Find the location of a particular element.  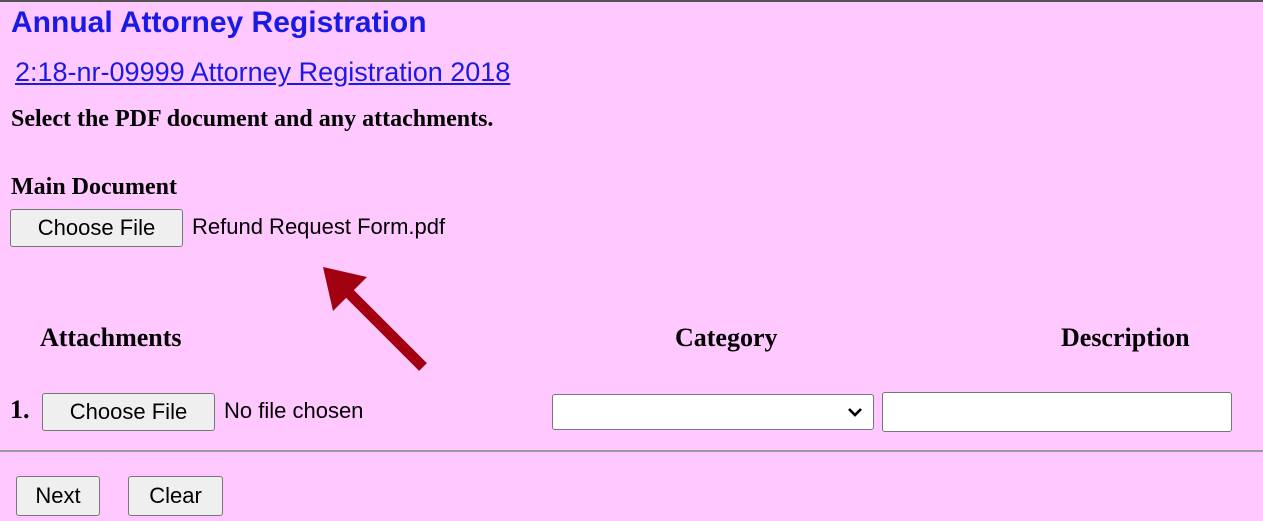

main-document-label: Main Document is located at coordinates (94, 187).